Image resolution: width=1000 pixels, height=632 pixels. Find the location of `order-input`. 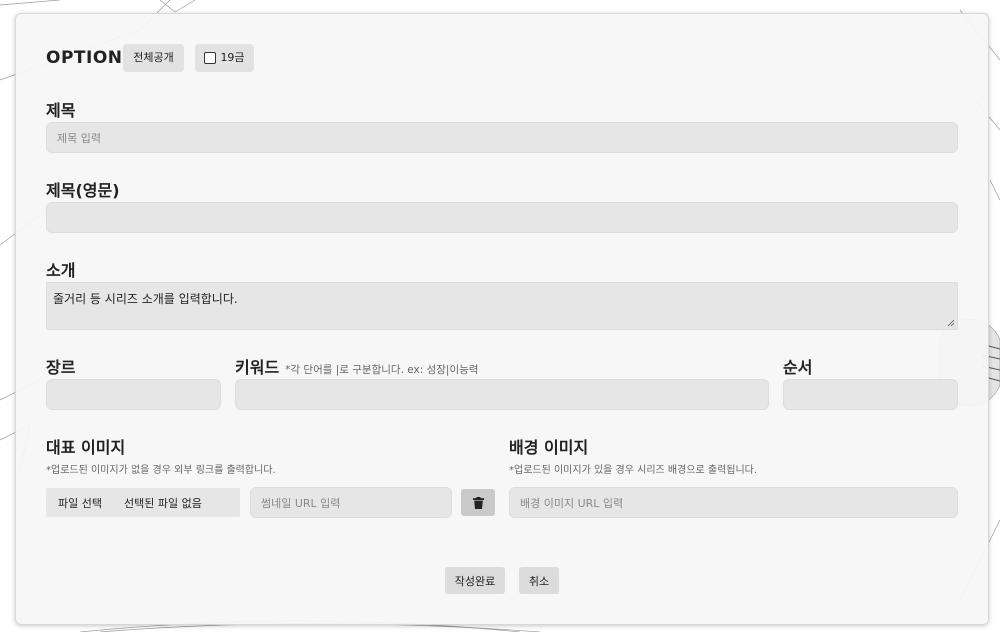

order-input is located at coordinates (870, 394).